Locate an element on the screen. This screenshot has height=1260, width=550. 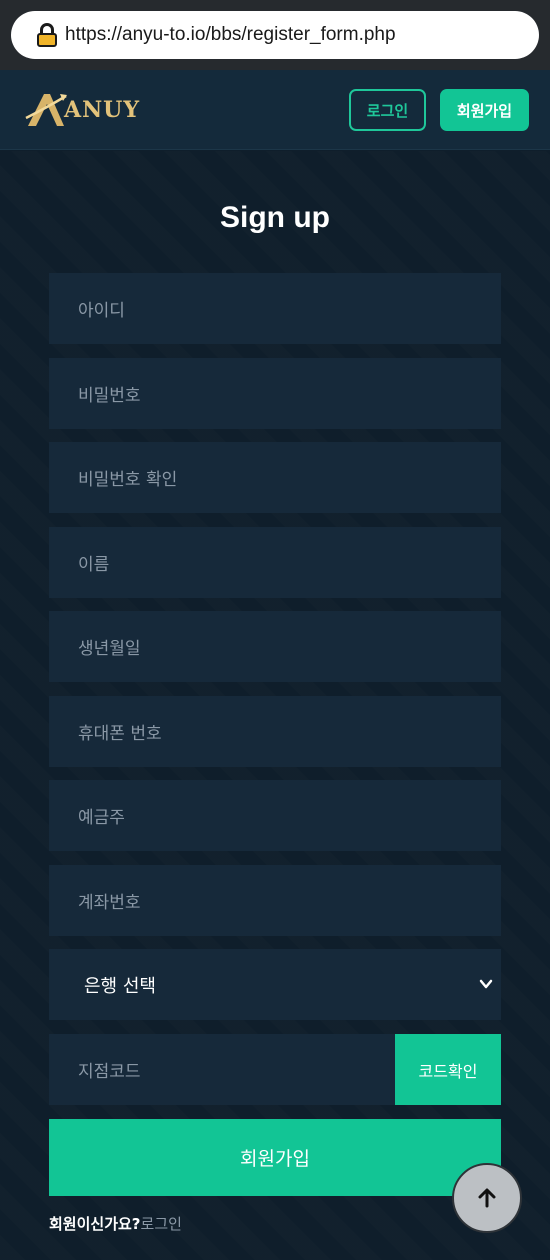
member-login-link: 로그인 is located at coordinates (161, 1224).